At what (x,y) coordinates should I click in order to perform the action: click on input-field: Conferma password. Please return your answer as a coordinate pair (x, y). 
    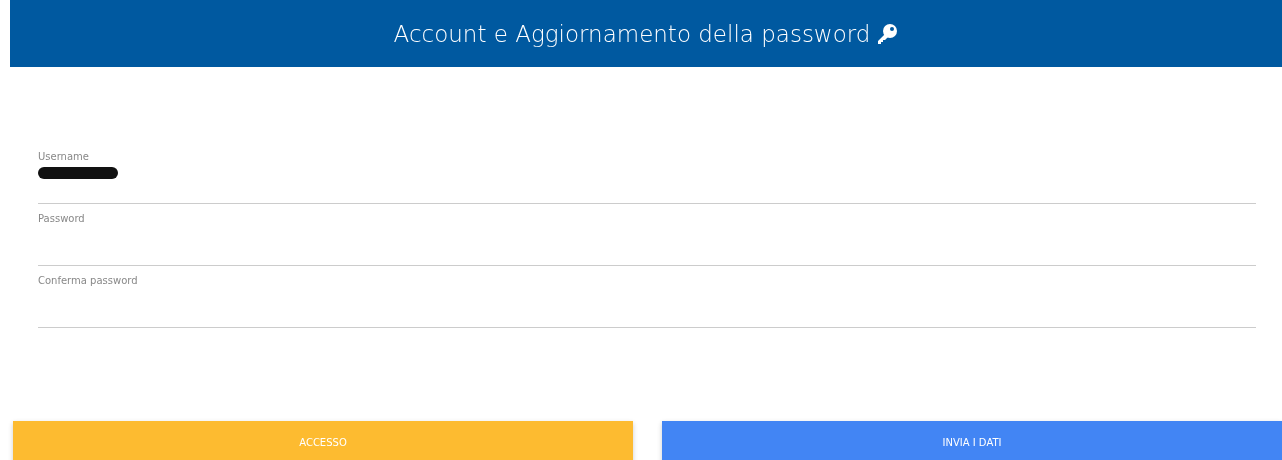
    Looking at the image, I should click on (647, 297).